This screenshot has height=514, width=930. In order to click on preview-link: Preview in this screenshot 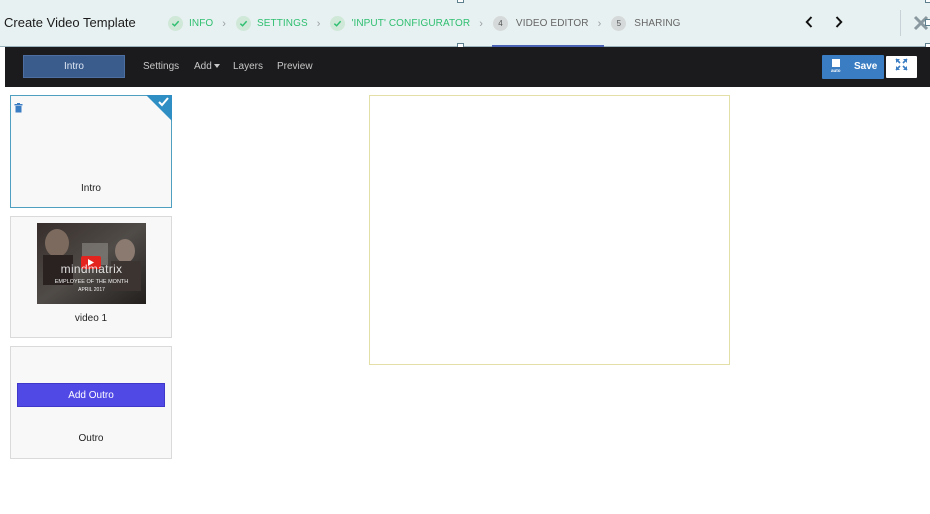, I will do `click(295, 66)`.